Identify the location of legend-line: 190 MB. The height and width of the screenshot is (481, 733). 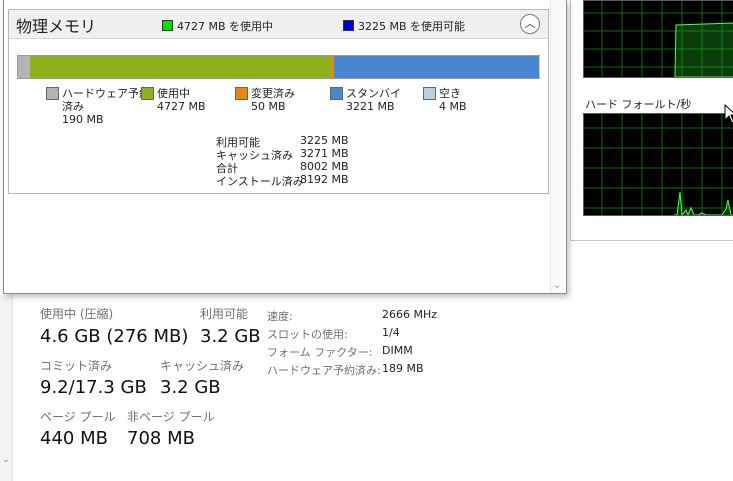
(83, 119).